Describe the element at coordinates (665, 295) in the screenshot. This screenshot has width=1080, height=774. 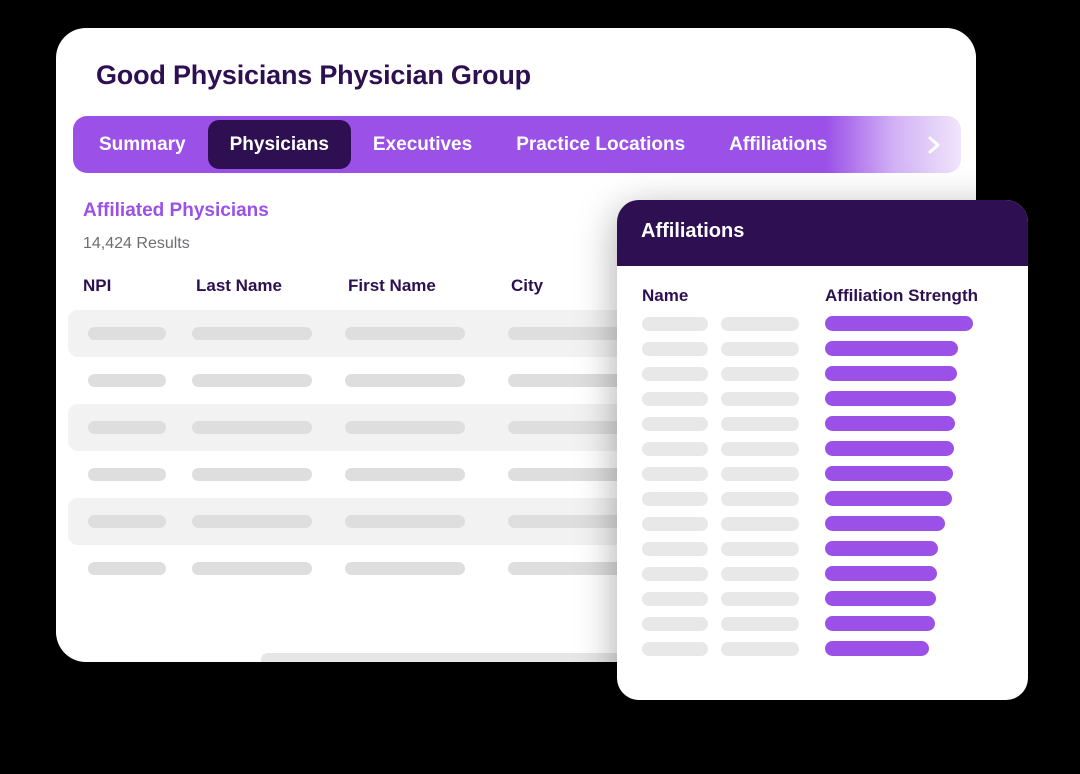
I see `overlay-column-header-name: Name` at that location.